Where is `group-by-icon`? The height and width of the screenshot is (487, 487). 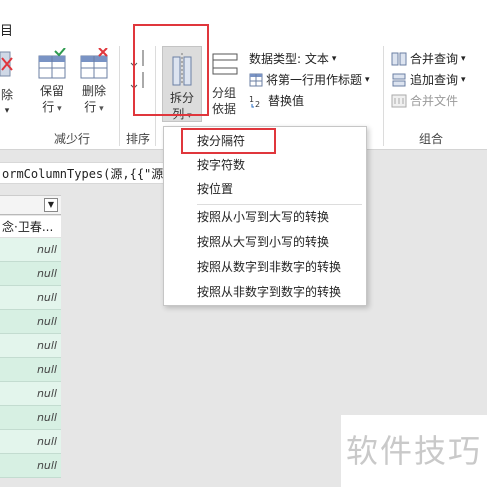
group-by-icon is located at coordinates (225, 64).